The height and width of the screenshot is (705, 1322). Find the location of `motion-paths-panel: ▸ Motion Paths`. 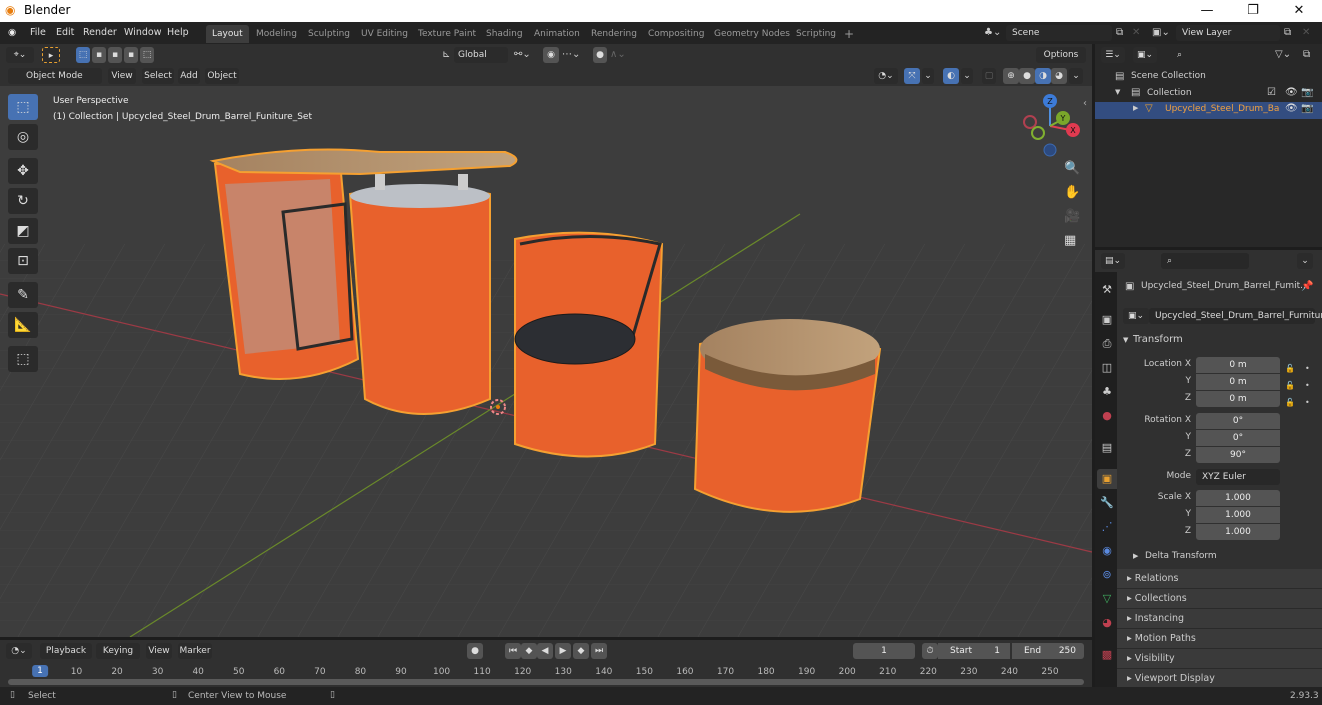

motion-paths-panel: ▸ Motion Paths is located at coordinates (1219, 639).